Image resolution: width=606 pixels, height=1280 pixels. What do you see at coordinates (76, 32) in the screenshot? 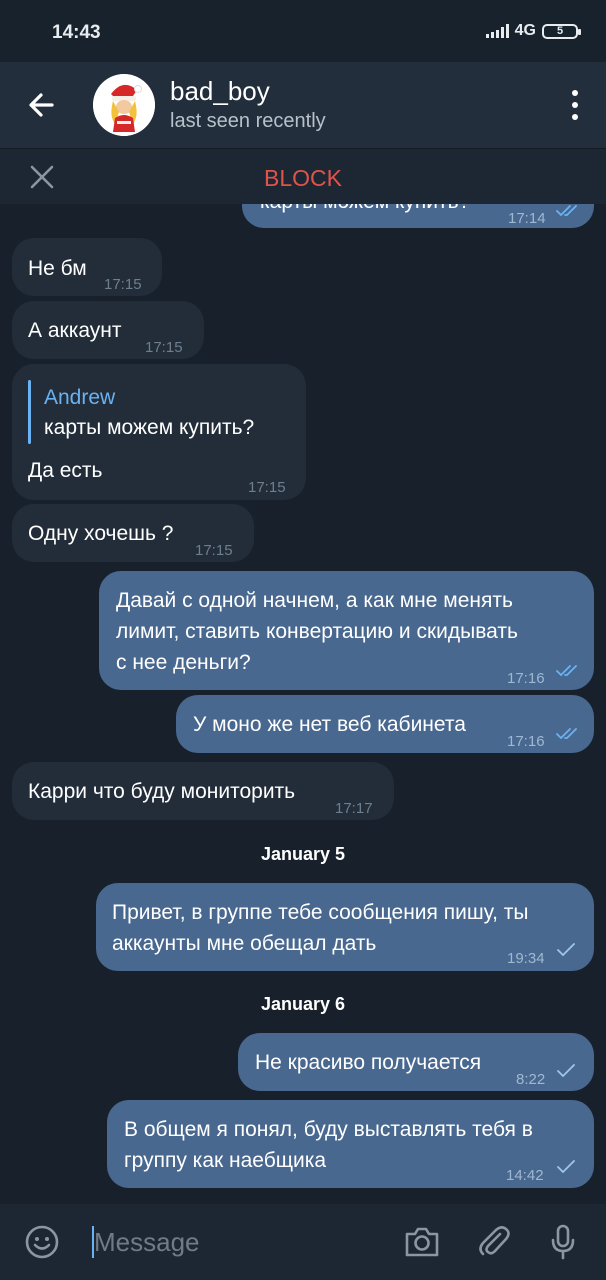
I see `status-time: 14:43` at bounding box center [76, 32].